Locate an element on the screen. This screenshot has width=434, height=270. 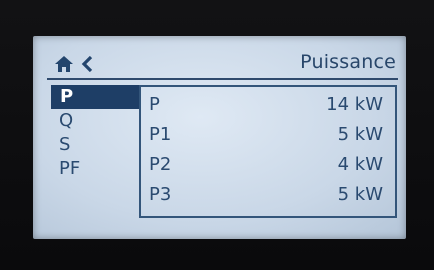
row-label: P2 is located at coordinates (160, 164).